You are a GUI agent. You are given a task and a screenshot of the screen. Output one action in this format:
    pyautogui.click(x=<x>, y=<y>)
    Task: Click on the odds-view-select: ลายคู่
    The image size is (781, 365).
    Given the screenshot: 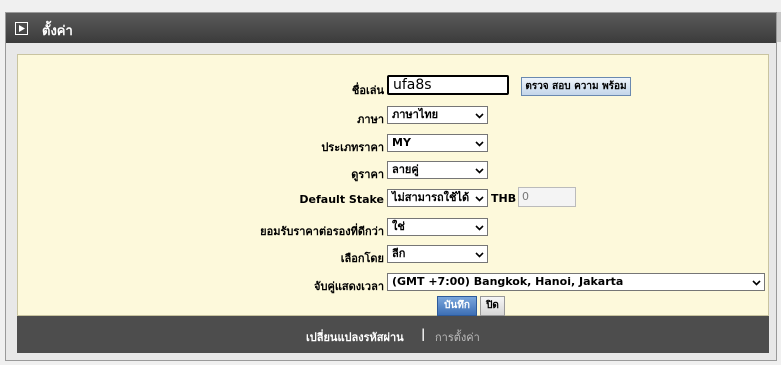 What is the action you would take?
    pyautogui.click(x=437, y=170)
    